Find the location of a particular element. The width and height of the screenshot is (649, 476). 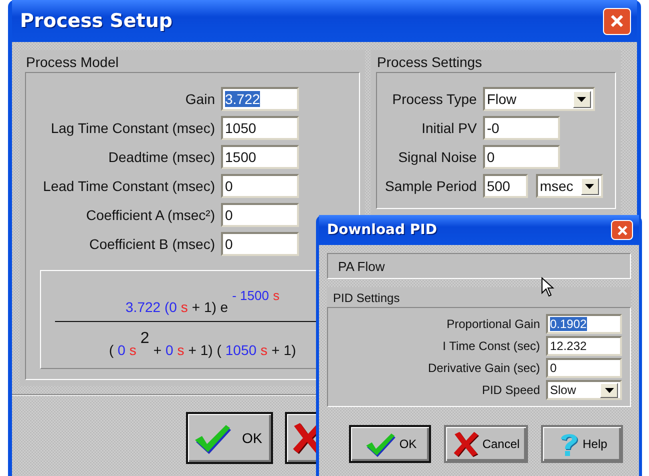

dropdown-value: Slow is located at coordinates (563, 390).